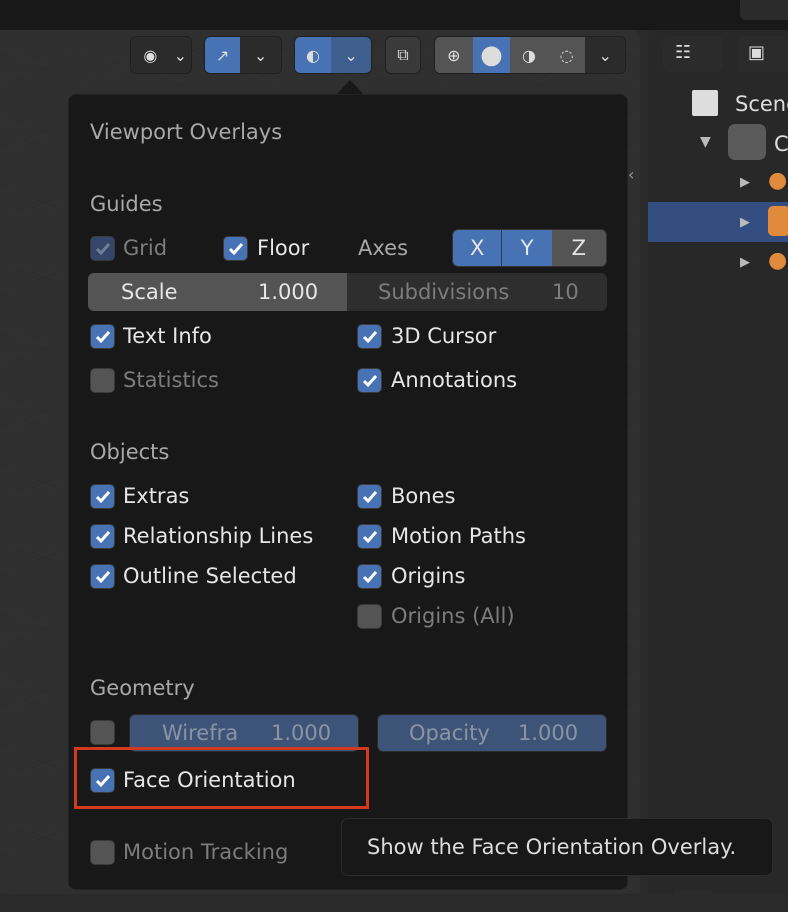 The width and height of the screenshot is (788, 912). What do you see at coordinates (235, 248) in the screenshot?
I see `floor-checkbox` at bounding box center [235, 248].